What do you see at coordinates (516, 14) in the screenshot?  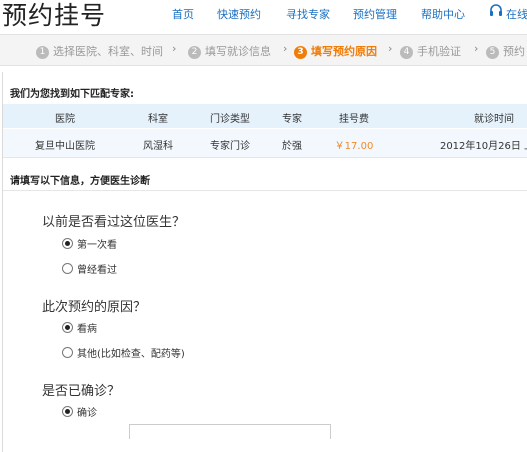 I see `nav-online-service: 在线` at bounding box center [516, 14].